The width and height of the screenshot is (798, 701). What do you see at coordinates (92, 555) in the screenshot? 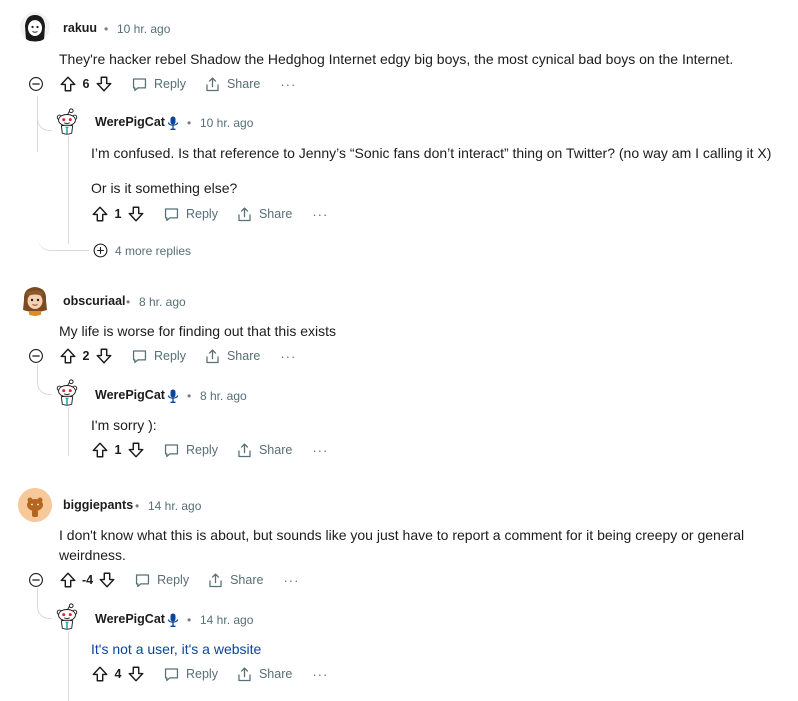
I see `comment-text: weirdness.` at bounding box center [92, 555].